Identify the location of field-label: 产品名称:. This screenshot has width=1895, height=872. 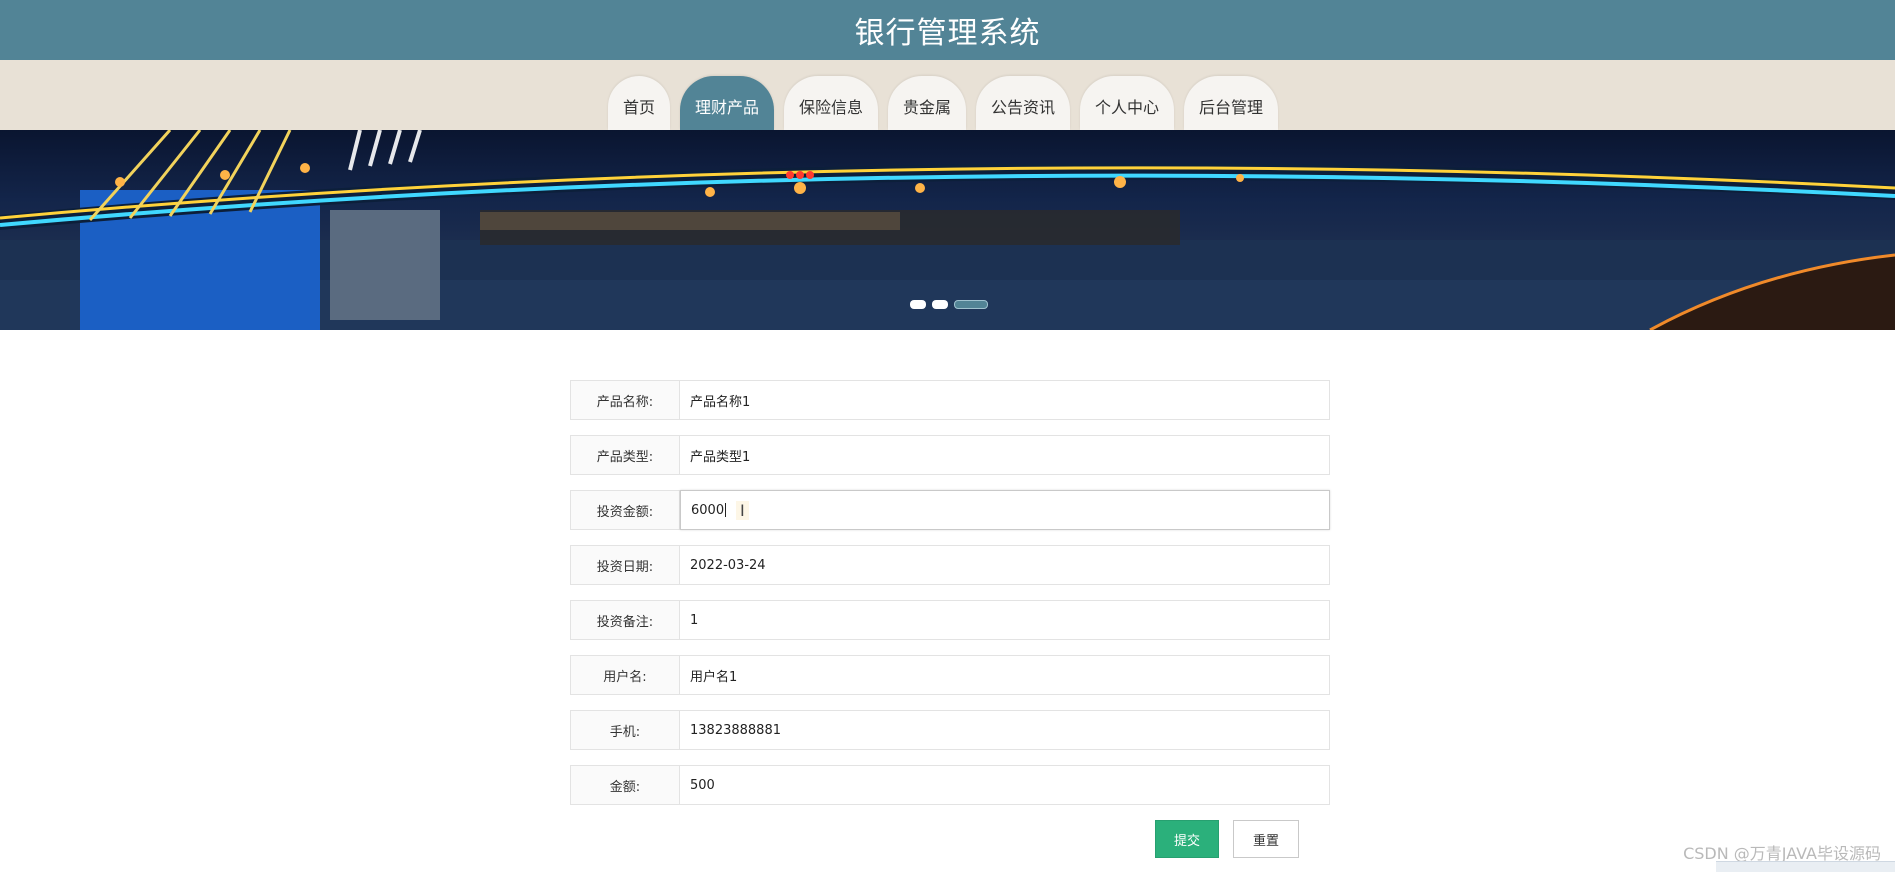
(625, 400).